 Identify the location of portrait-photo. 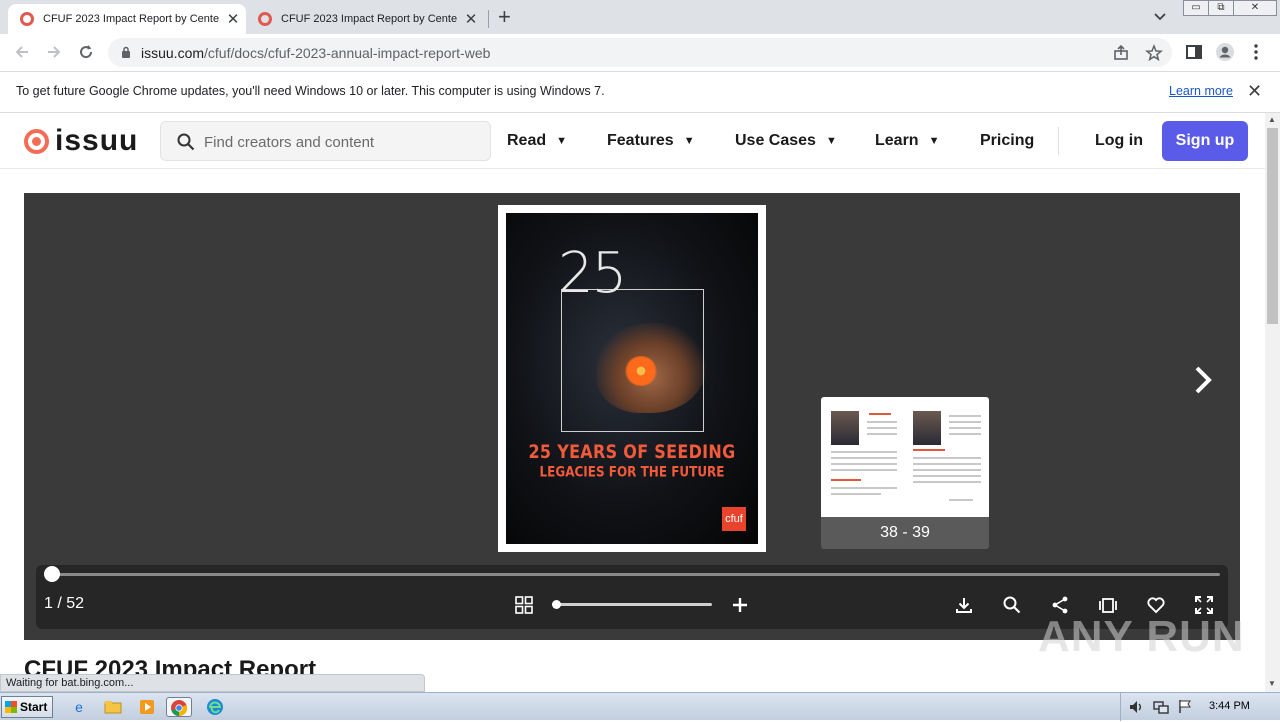
(845, 428).